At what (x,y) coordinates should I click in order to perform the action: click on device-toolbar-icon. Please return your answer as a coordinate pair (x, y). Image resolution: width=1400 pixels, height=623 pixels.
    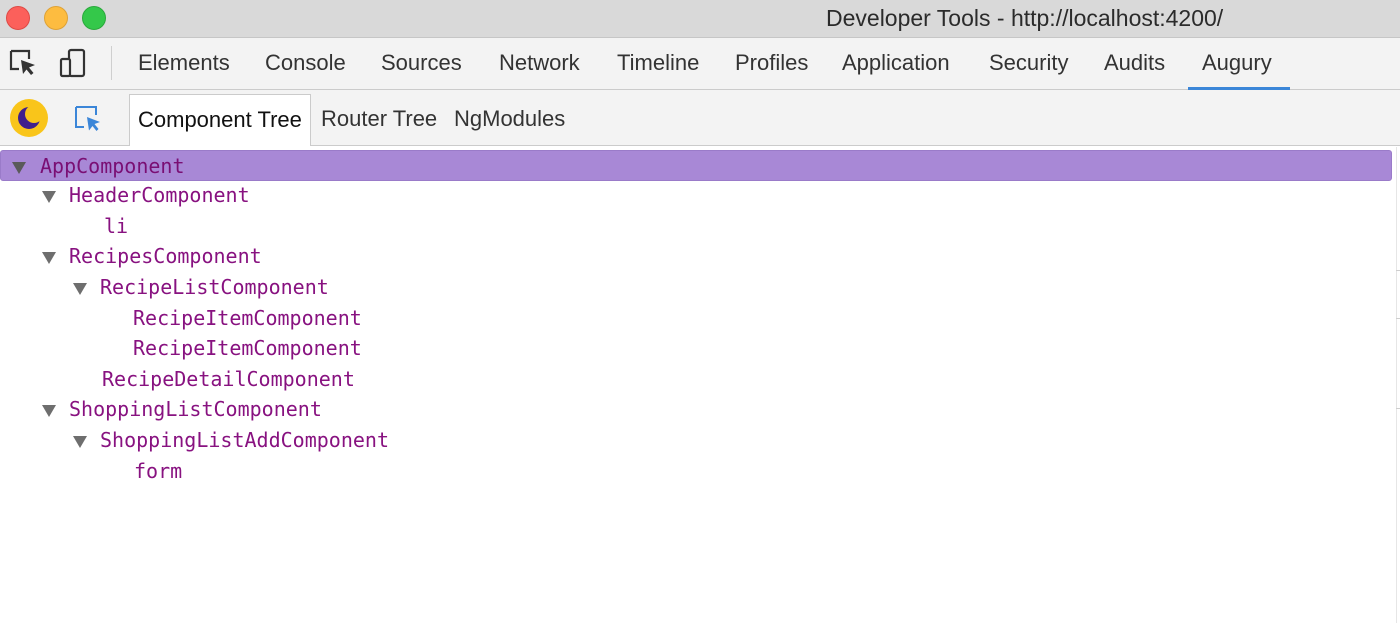
    Looking at the image, I should click on (73, 63).